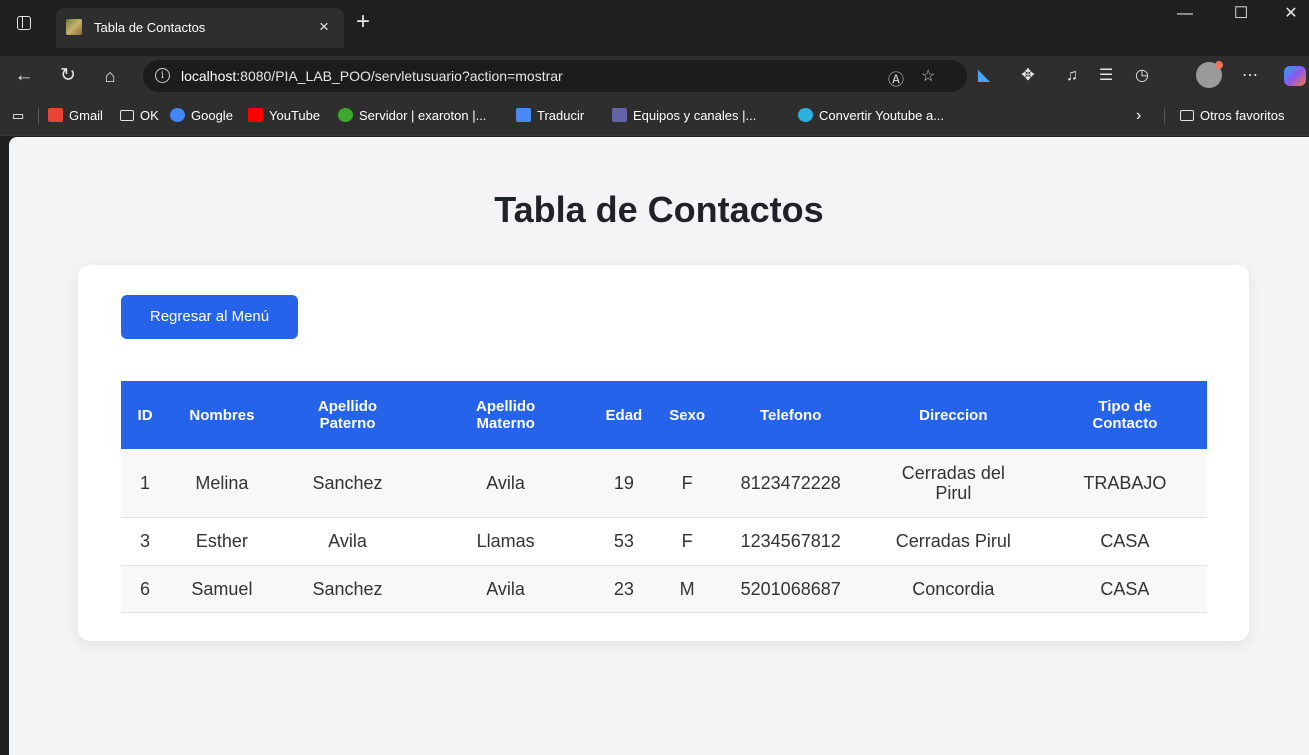  What do you see at coordinates (1185, 16) in the screenshot?
I see `minimize-icon: —` at bounding box center [1185, 16].